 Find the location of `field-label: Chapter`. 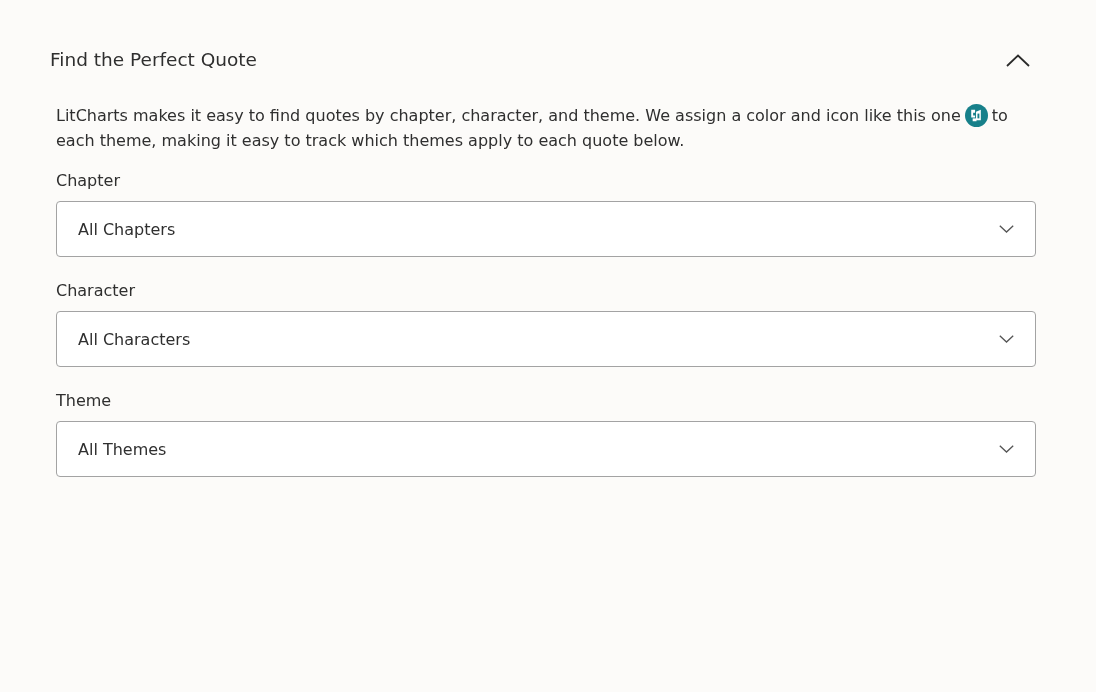

field-label: Chapter is located at coordinates (88, 181).